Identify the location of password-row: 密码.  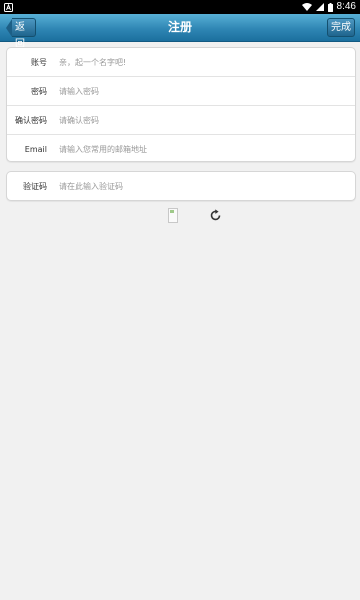
(181, 91).